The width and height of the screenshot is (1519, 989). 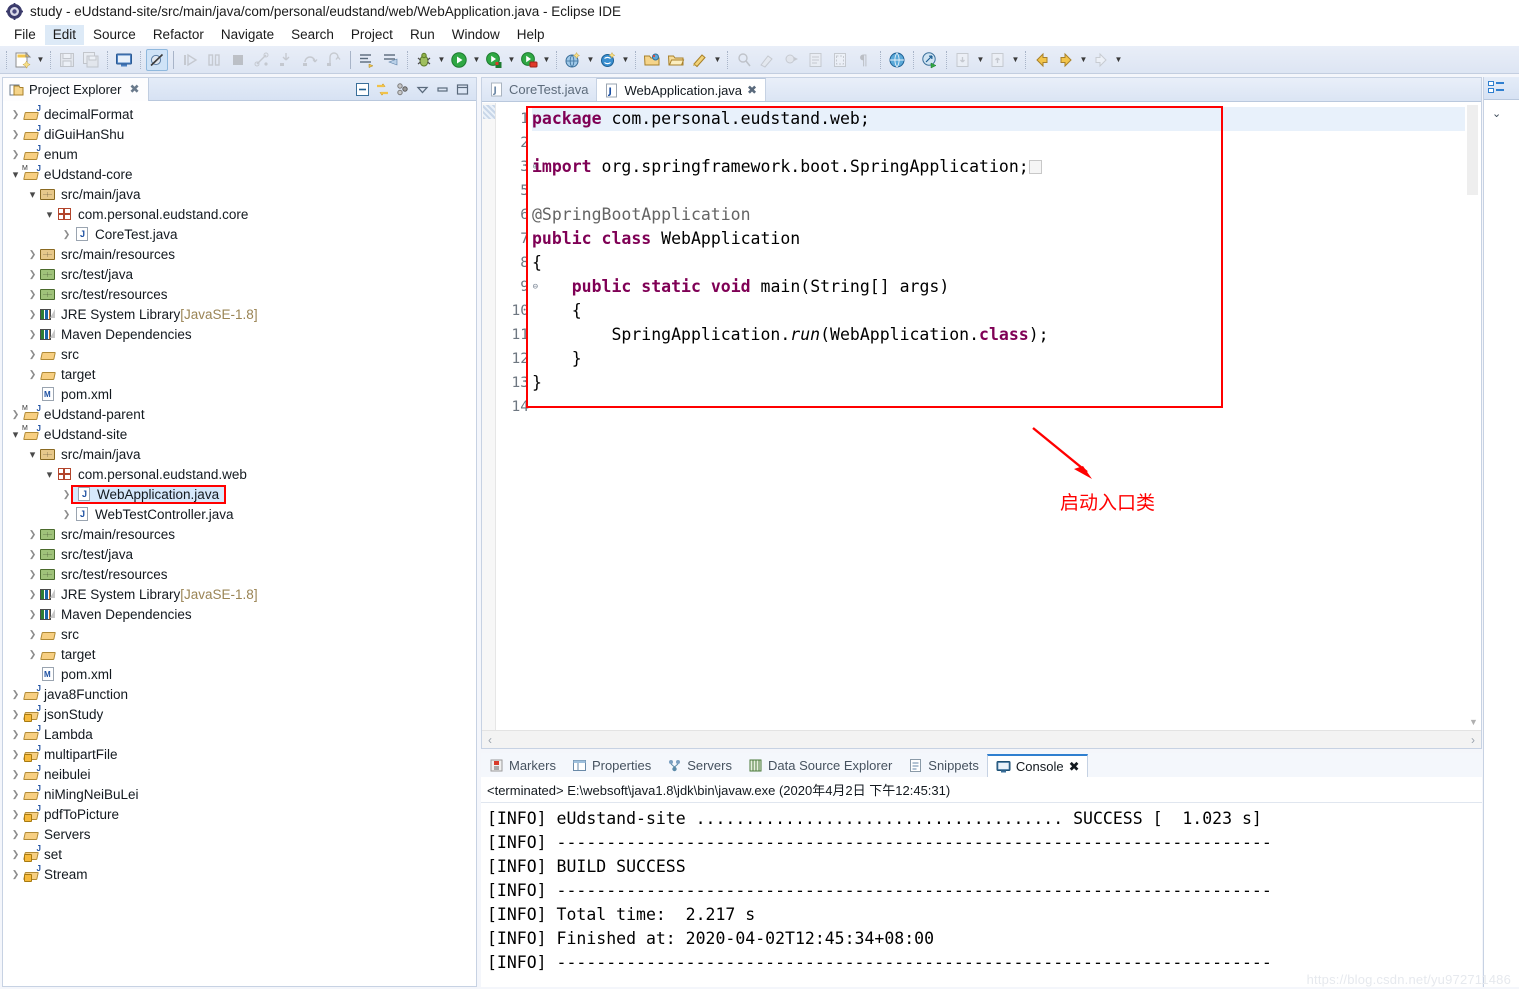 I want to click on back-icon, so click(x=1042, y=60).